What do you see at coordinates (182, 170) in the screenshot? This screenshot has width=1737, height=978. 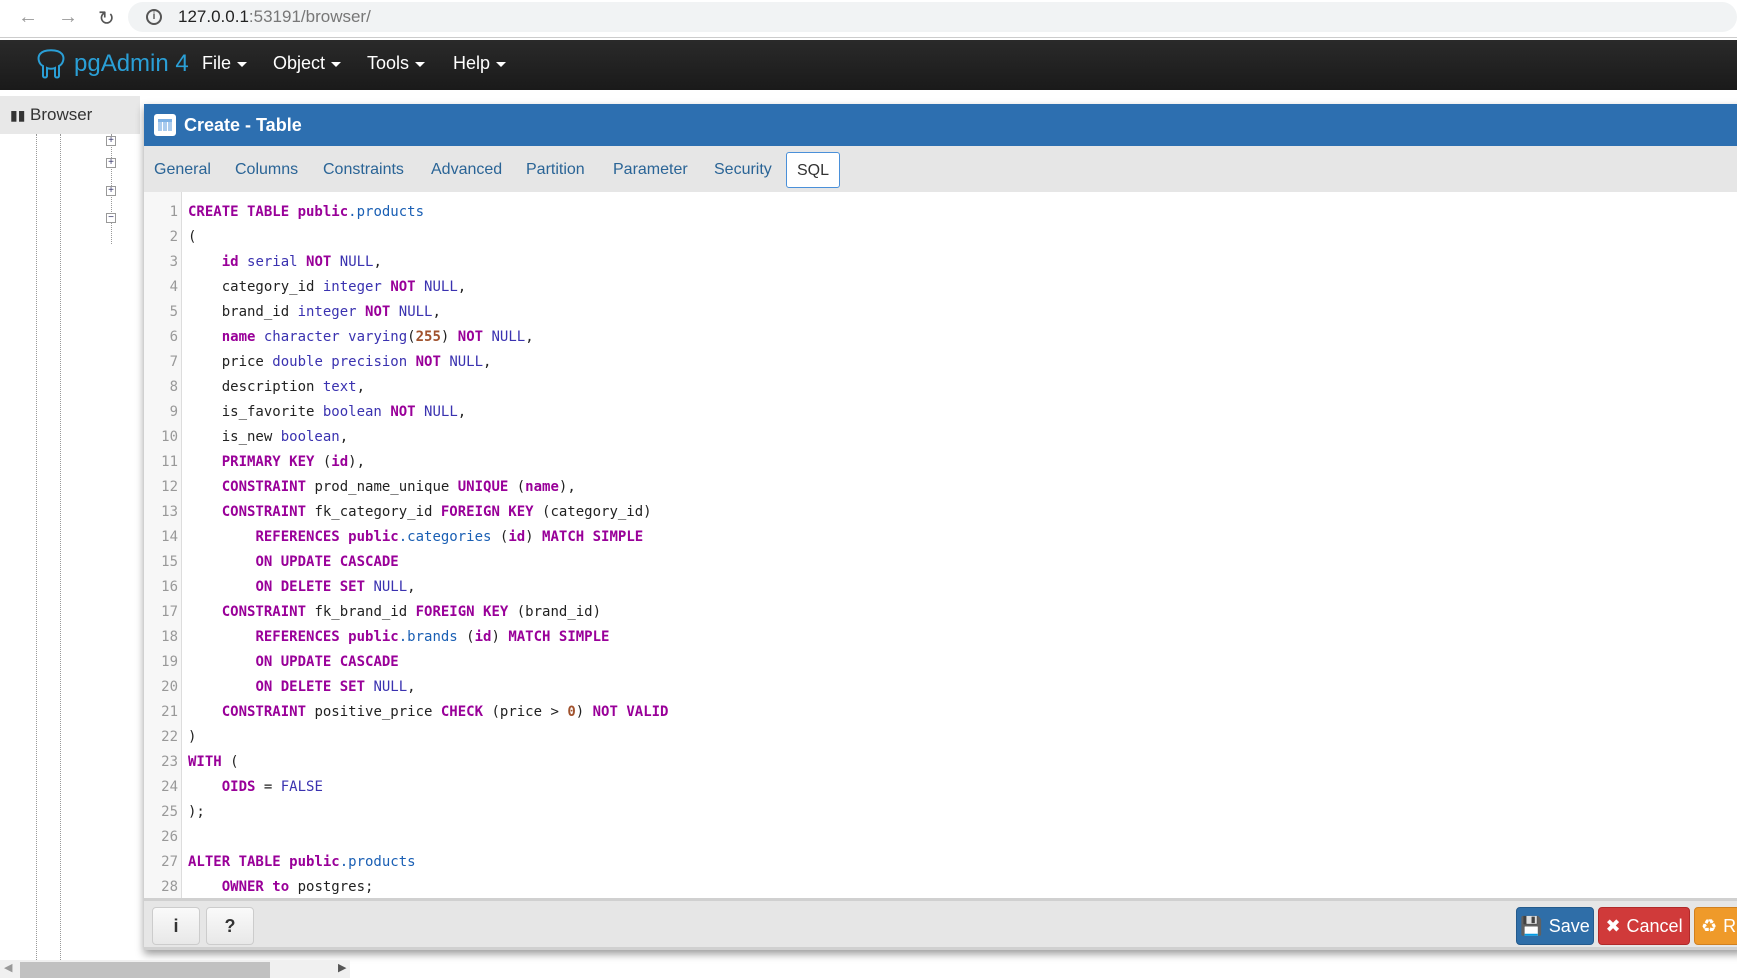 I see `tab-general: General` at bounding box center [182, 170].